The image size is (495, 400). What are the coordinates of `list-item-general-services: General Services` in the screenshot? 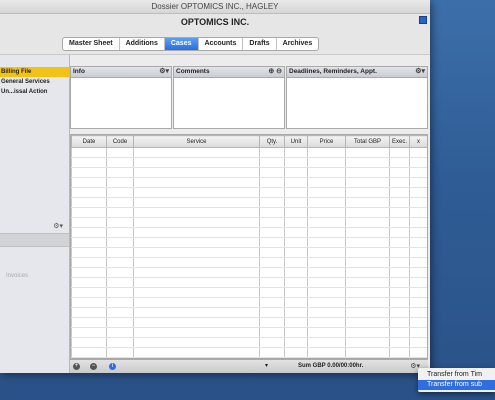 It's located at (34, 82).